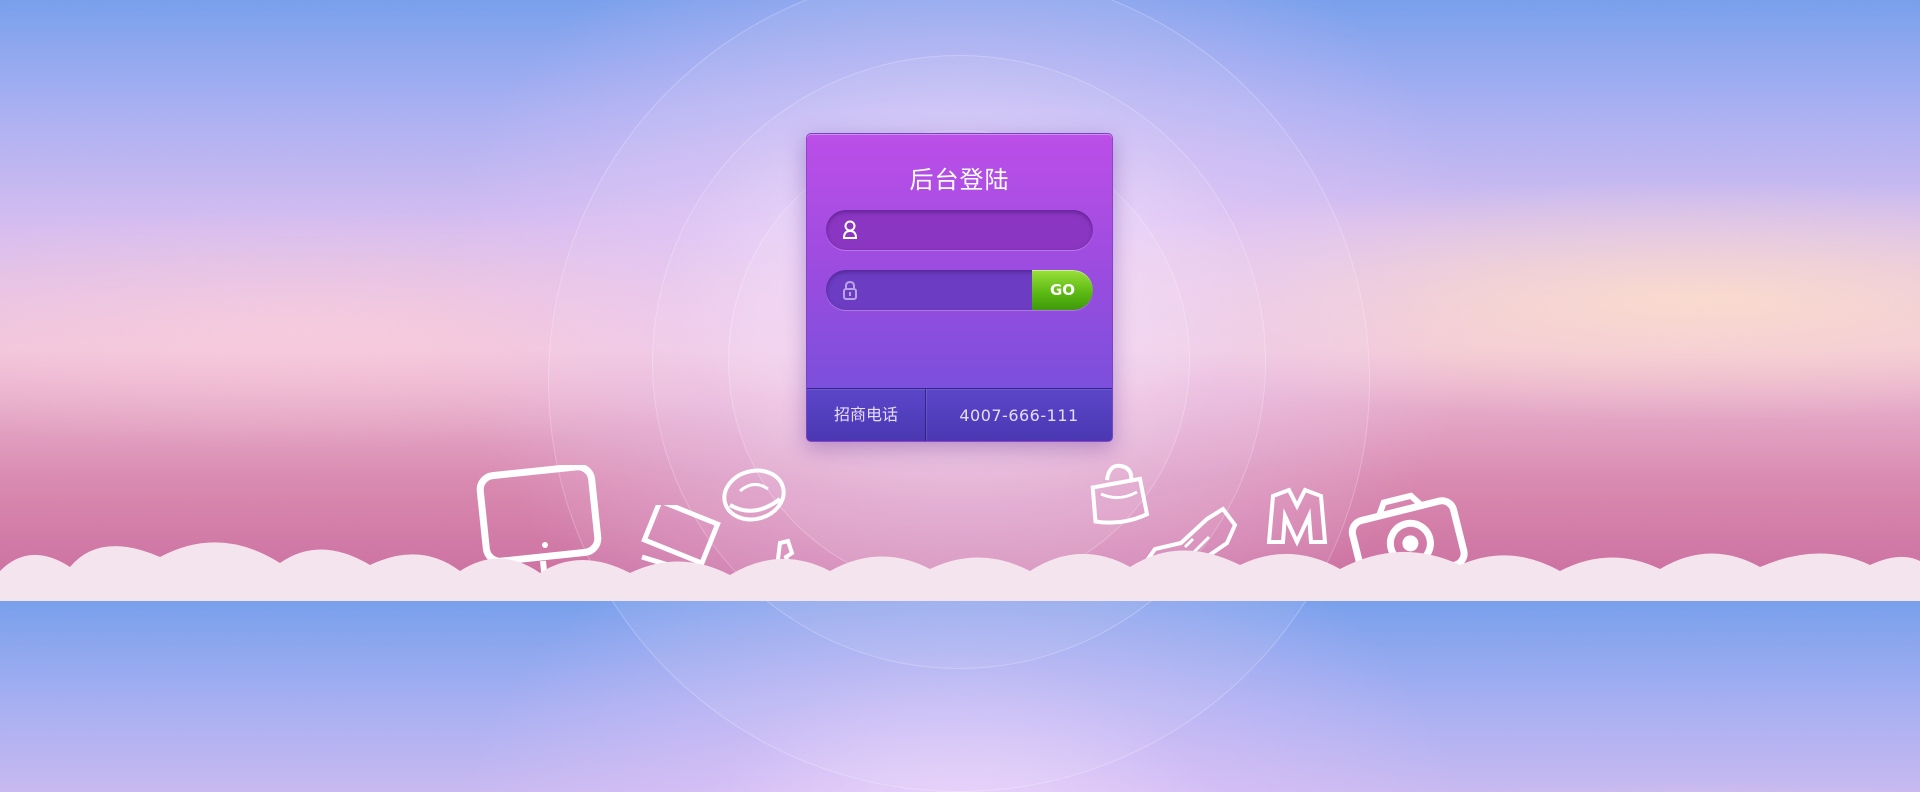 This screenshot has width=1920, height=792. I want to click on go-button: GO, so click(1062, 290).